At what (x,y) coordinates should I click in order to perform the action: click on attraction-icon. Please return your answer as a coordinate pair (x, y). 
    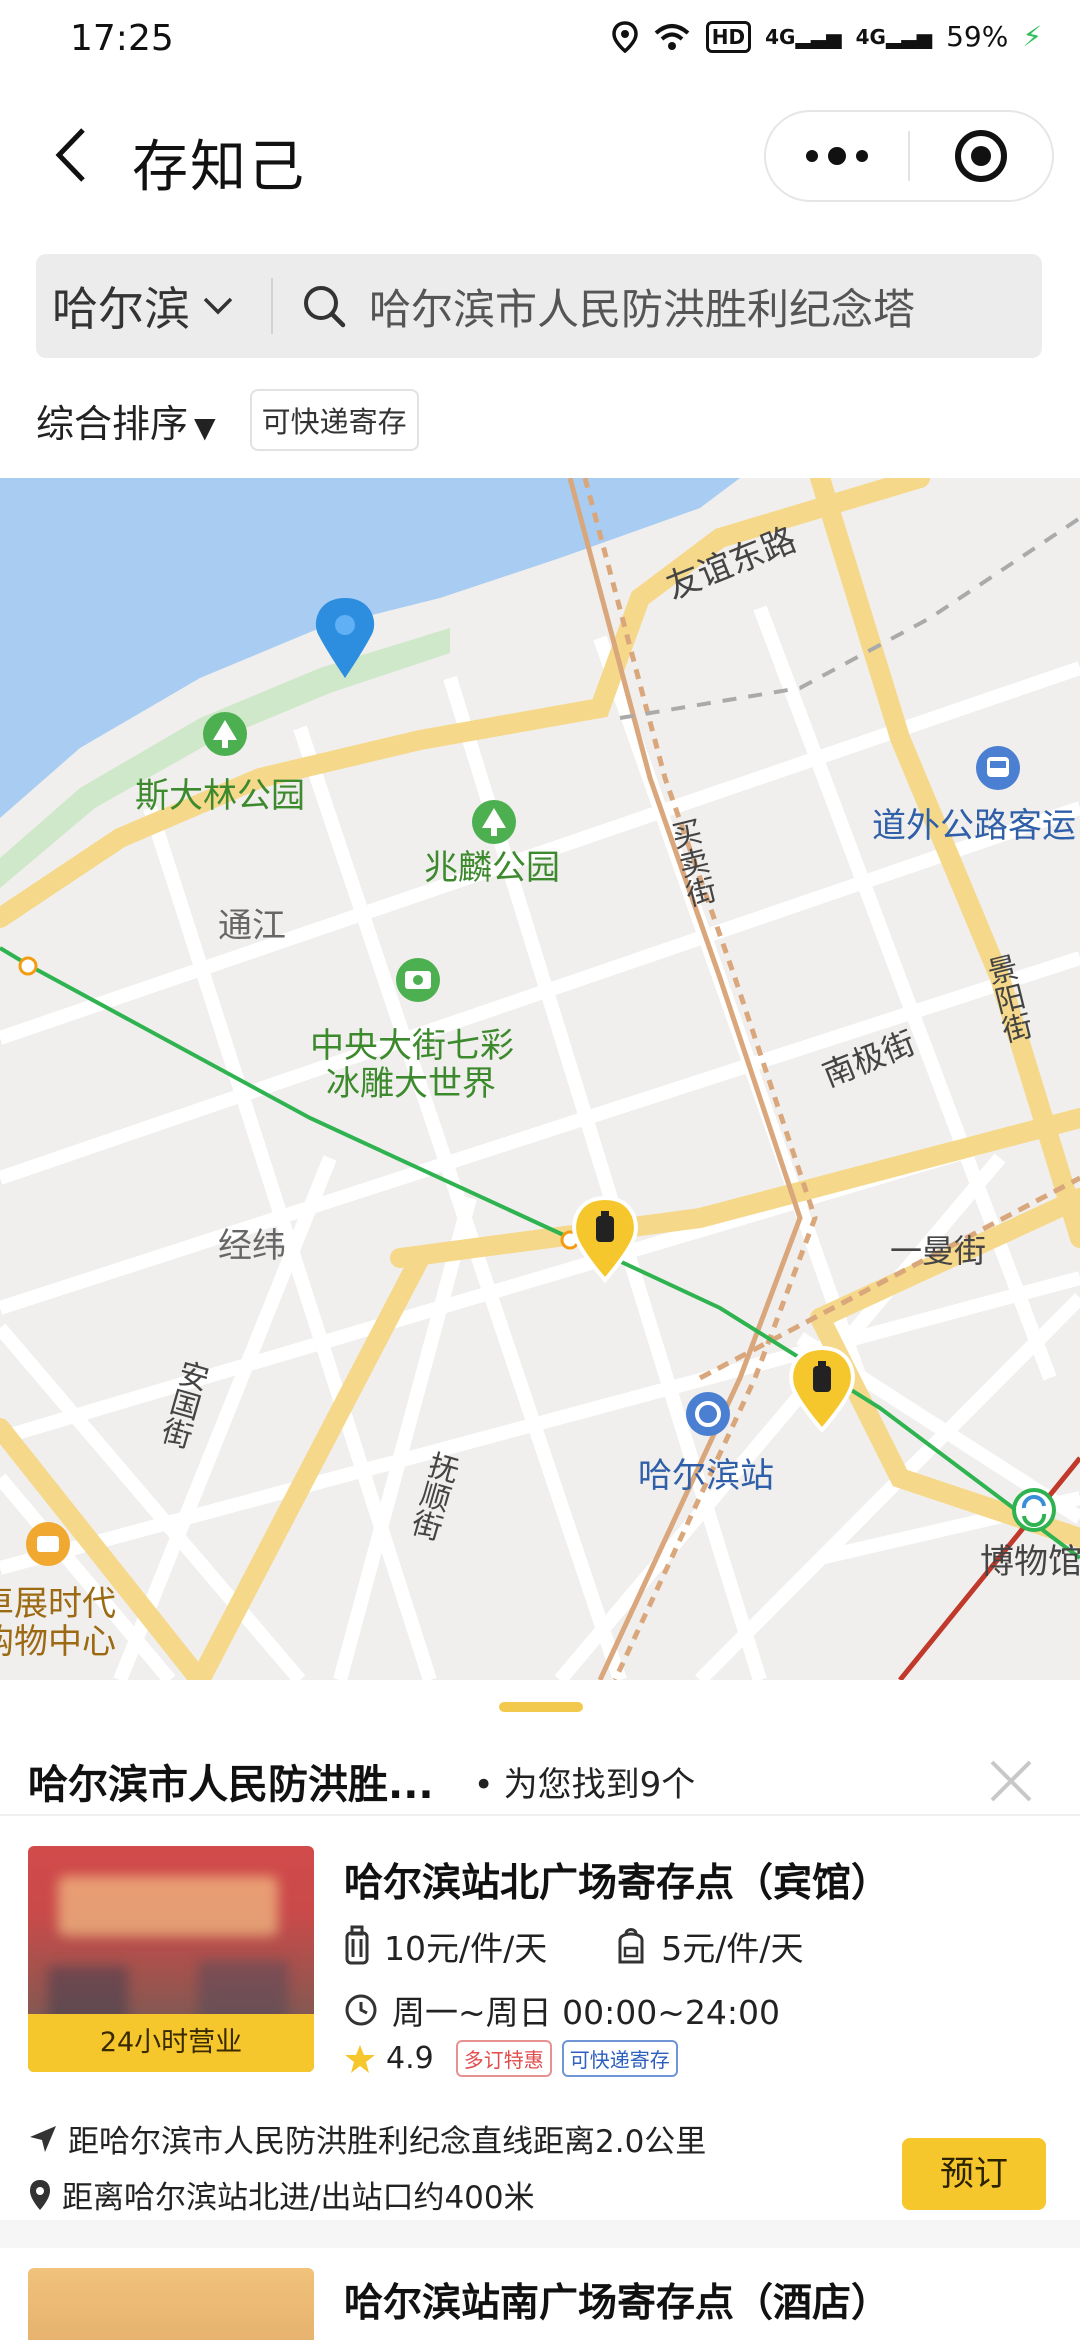
    Looking at the image, I should click on (418, 980).